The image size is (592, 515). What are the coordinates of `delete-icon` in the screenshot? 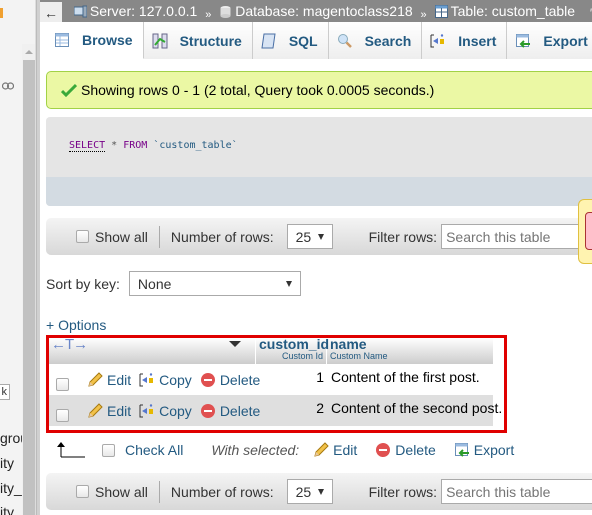 It's located at (207, 410).